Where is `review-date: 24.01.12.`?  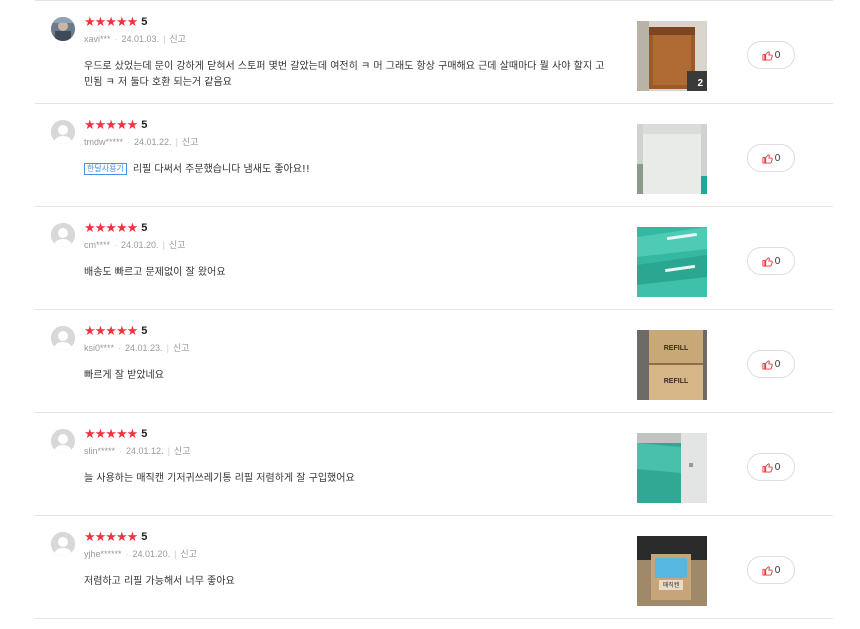
review-date: 24.01.12. is located at coordinates (145, 450).